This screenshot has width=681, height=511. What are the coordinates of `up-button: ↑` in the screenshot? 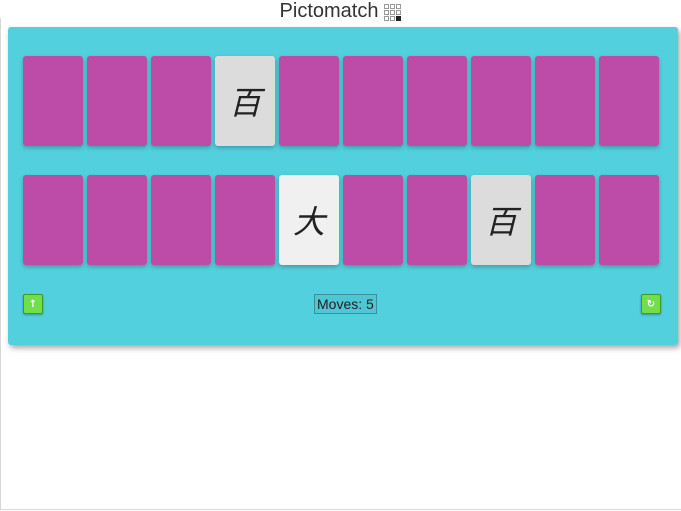 It's located at (33, 304).